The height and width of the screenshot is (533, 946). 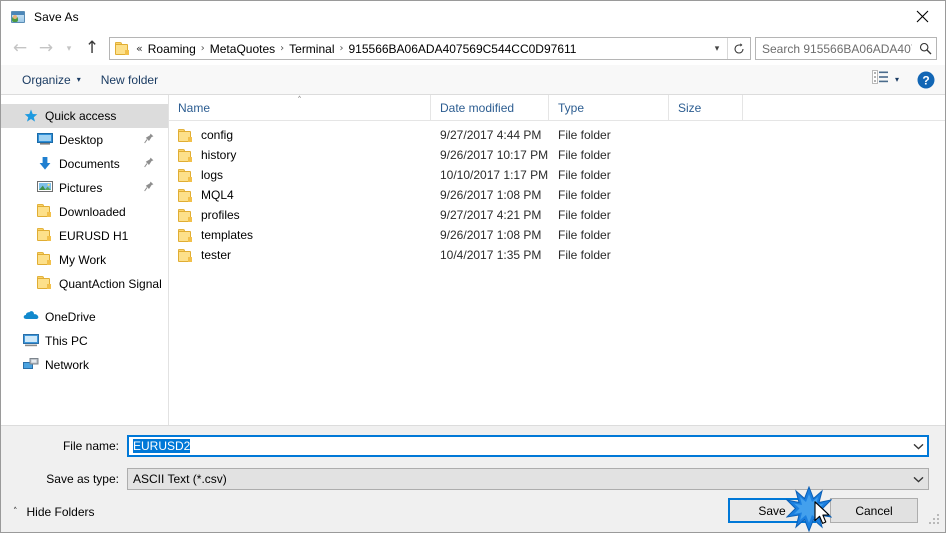 I want to click on date-modified-cell: 9/27/2017 4:21 PM, so click(x=491, y=215).